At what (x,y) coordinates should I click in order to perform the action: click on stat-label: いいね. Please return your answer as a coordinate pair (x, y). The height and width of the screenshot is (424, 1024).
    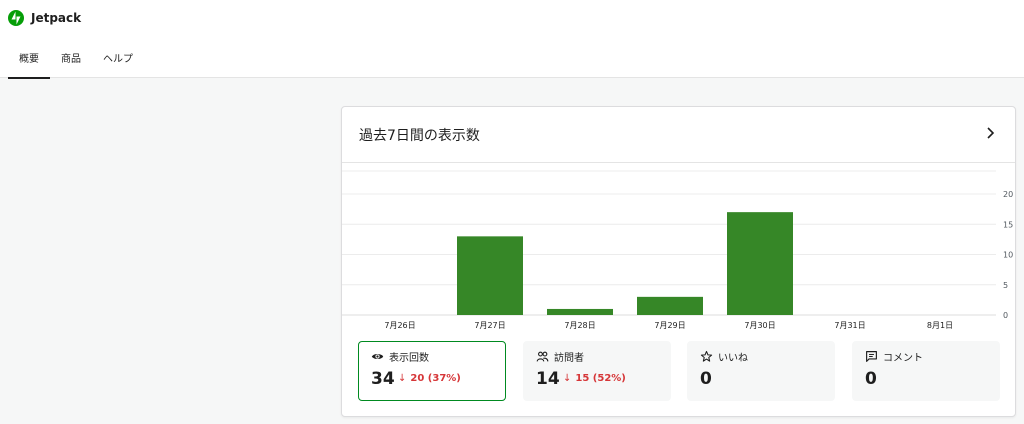
    Looking at the image, I should click on (733, 358).